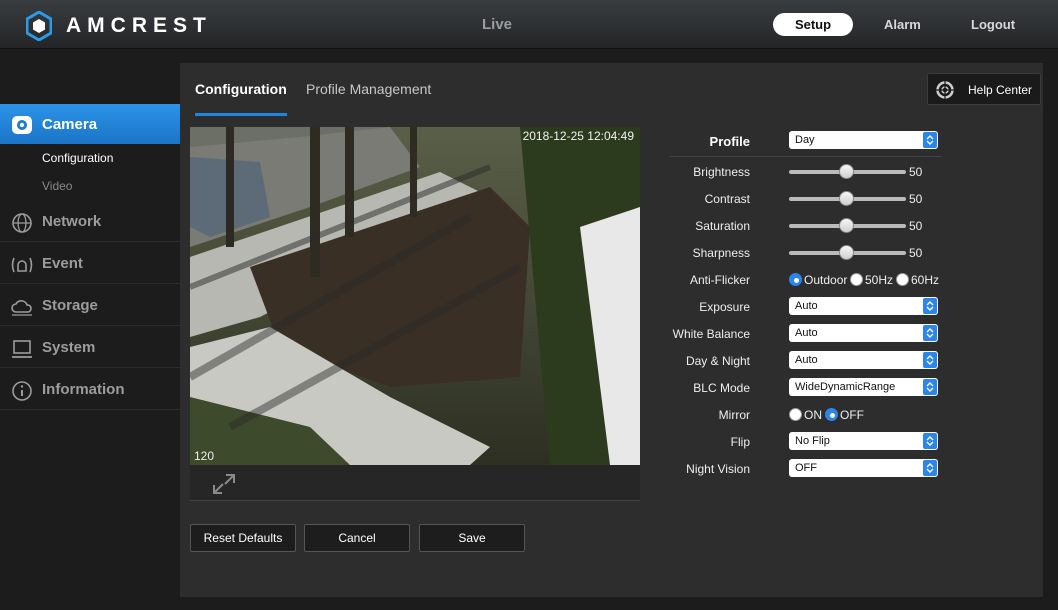  What do you see at coordinates (472, 538) in the screenshot?
I see `save-button: Save` at bounding box center [472, 538].